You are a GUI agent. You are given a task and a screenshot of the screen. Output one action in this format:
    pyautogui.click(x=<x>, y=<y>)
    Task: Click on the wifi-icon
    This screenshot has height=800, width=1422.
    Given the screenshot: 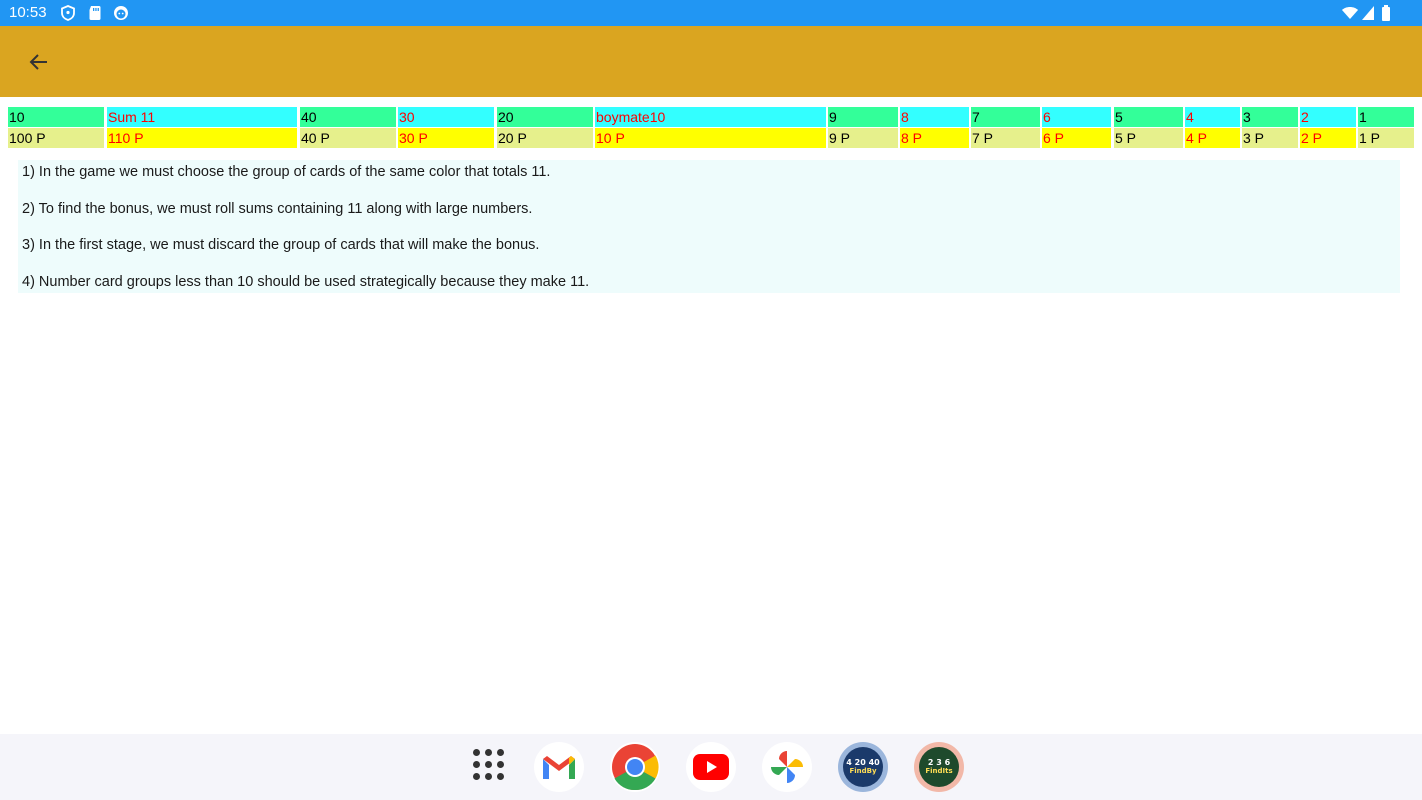 What is the action you would take?
    pyautogui.click(x=1350, y=13)
    